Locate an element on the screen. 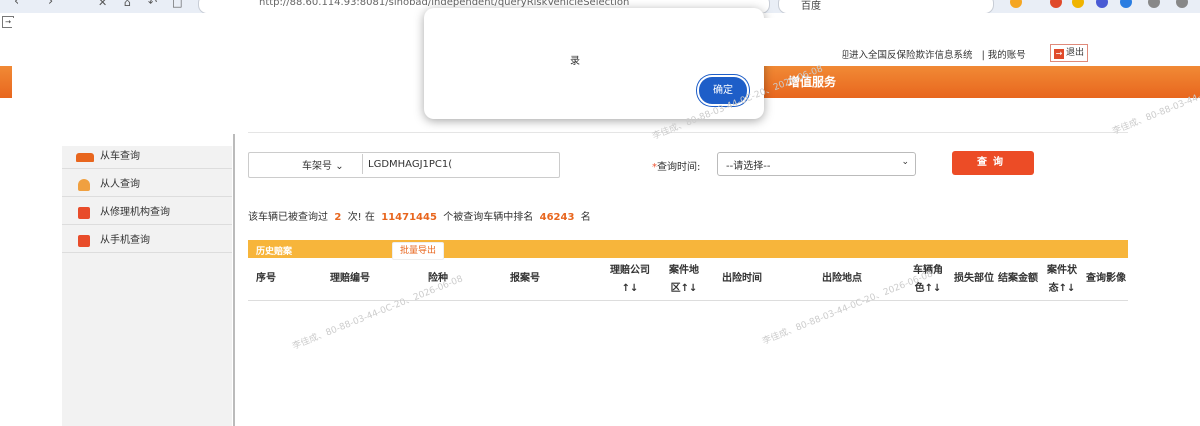 This screenshot has height=426, width=1200. col-region: 案件地 区↑↓ is located at coordinates (684, 280).